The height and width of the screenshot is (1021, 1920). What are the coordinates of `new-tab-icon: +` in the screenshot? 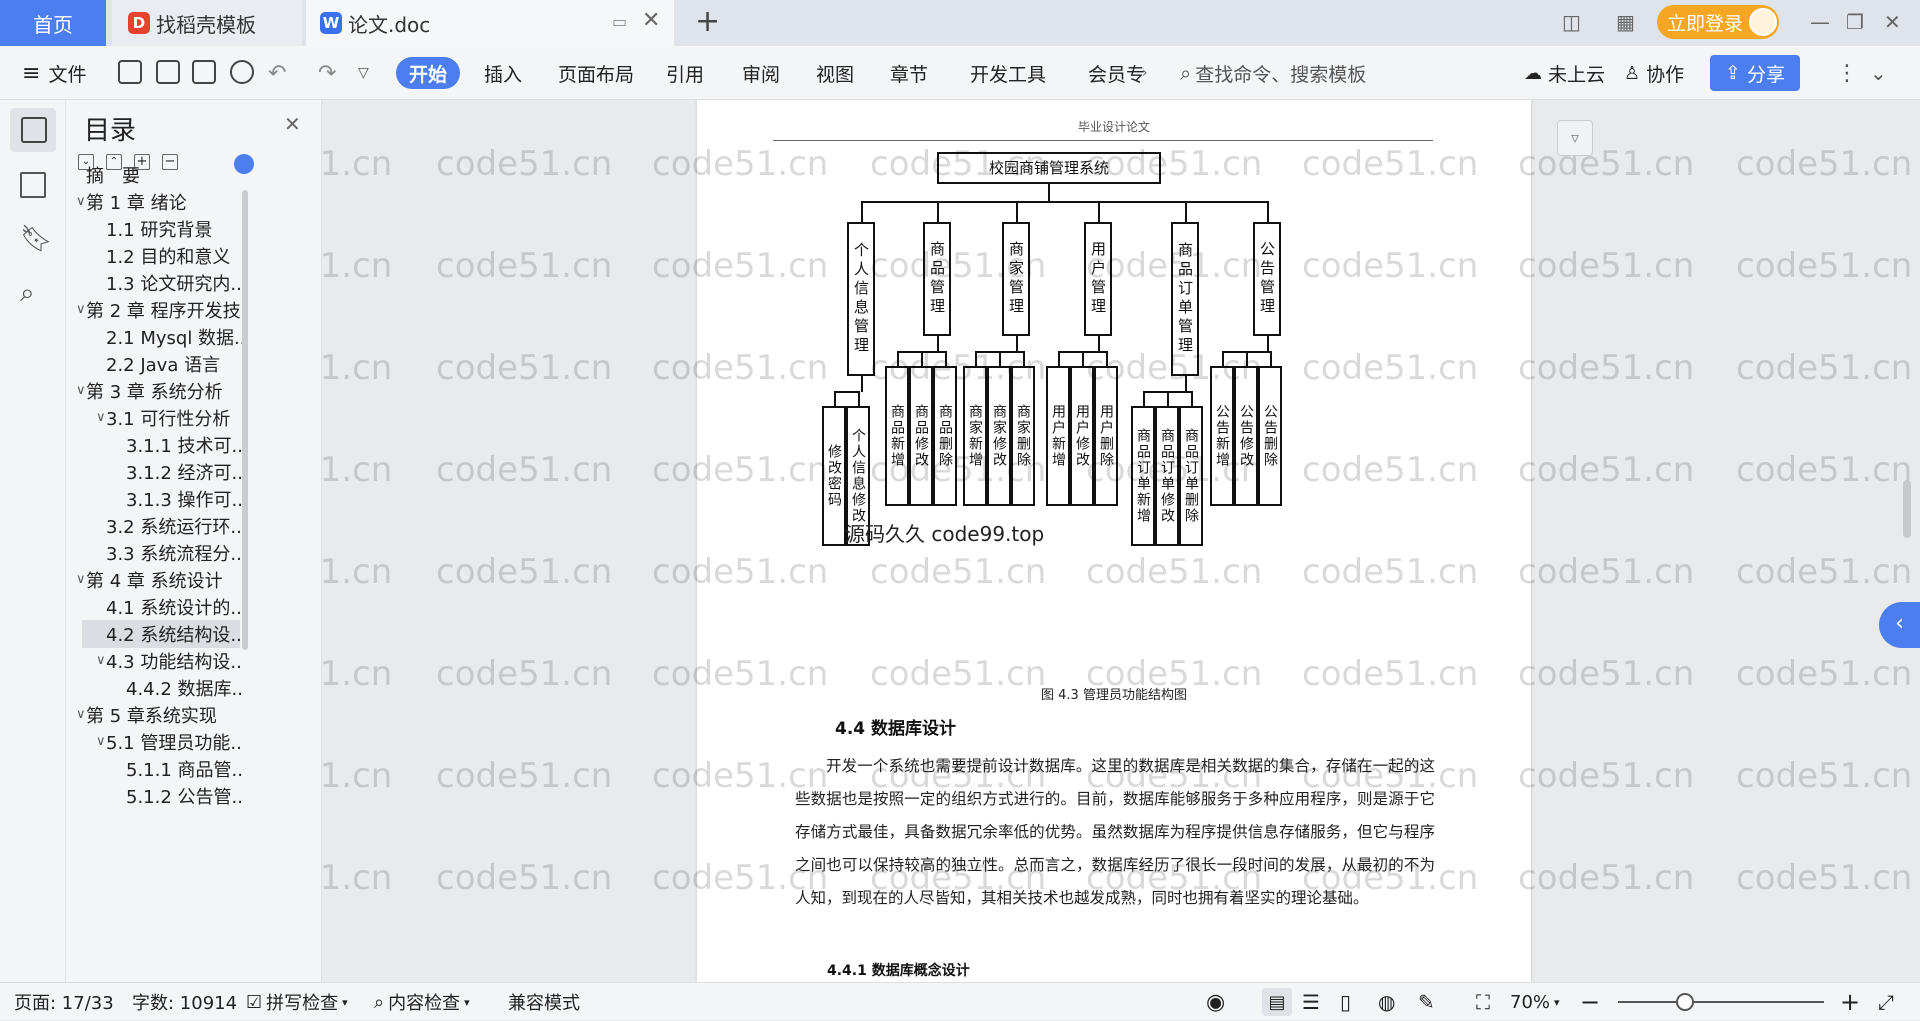 It's located at (707, 21).